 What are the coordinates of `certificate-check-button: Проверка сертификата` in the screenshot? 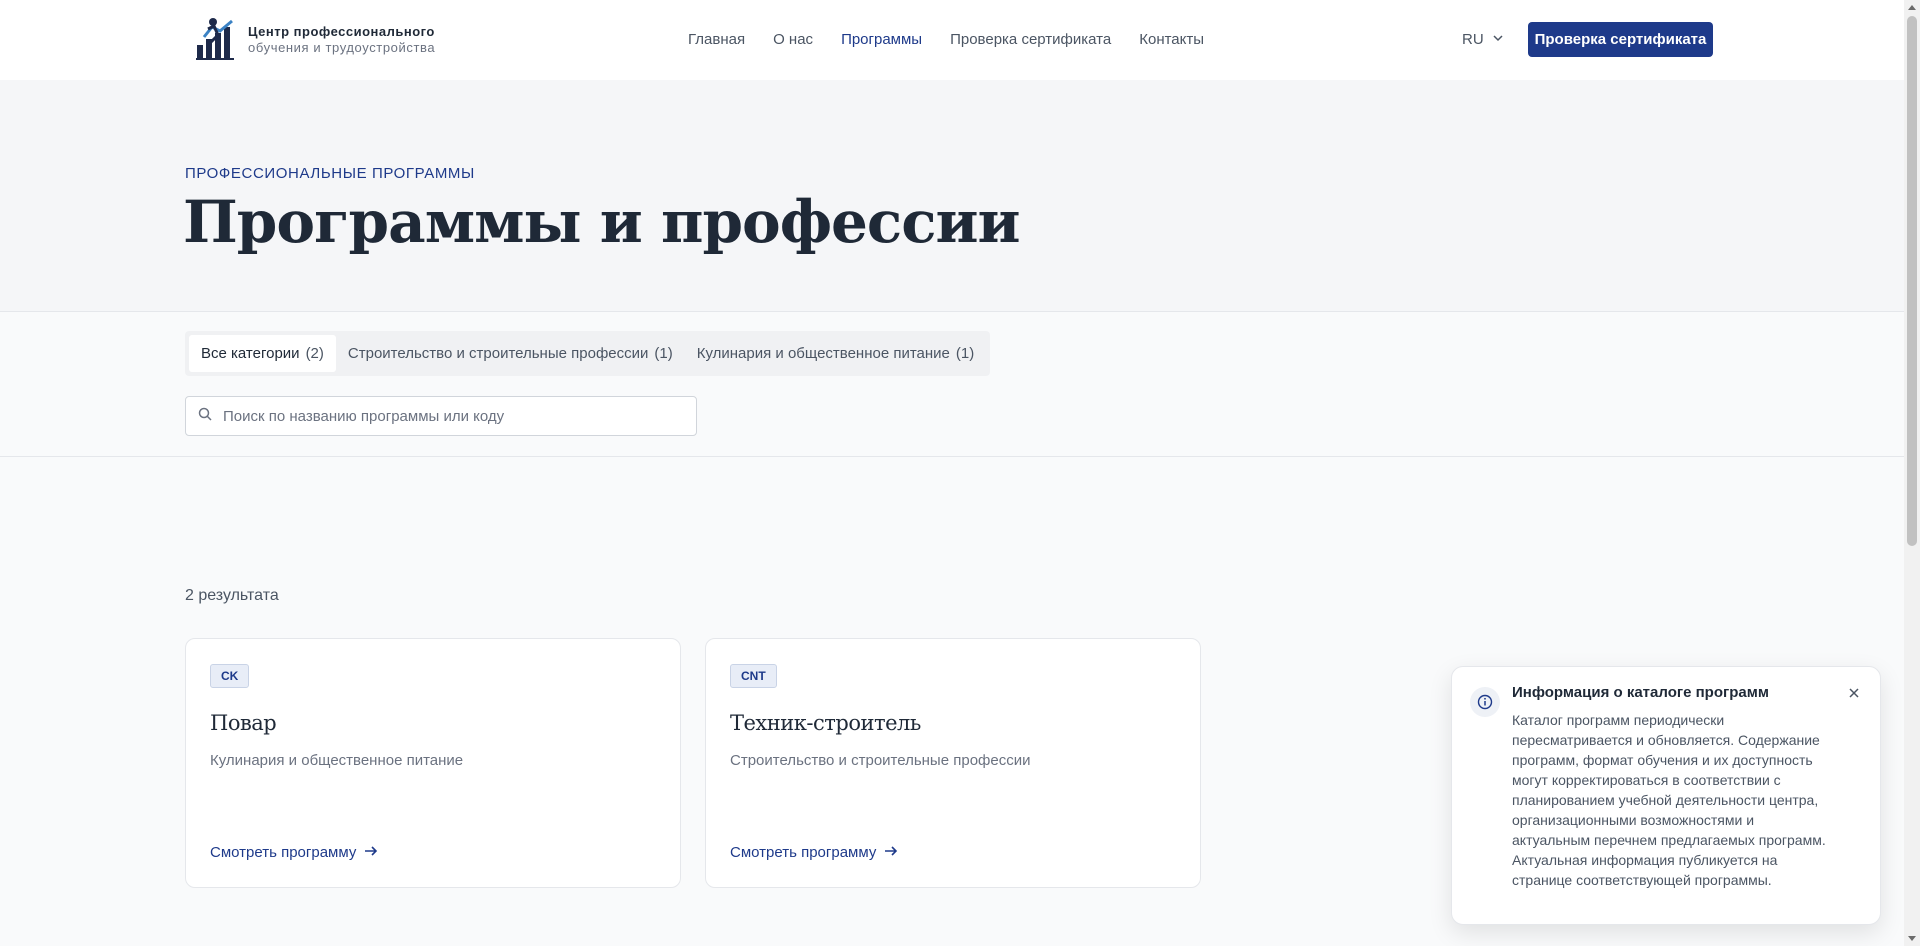 It's located at (1620, 39).